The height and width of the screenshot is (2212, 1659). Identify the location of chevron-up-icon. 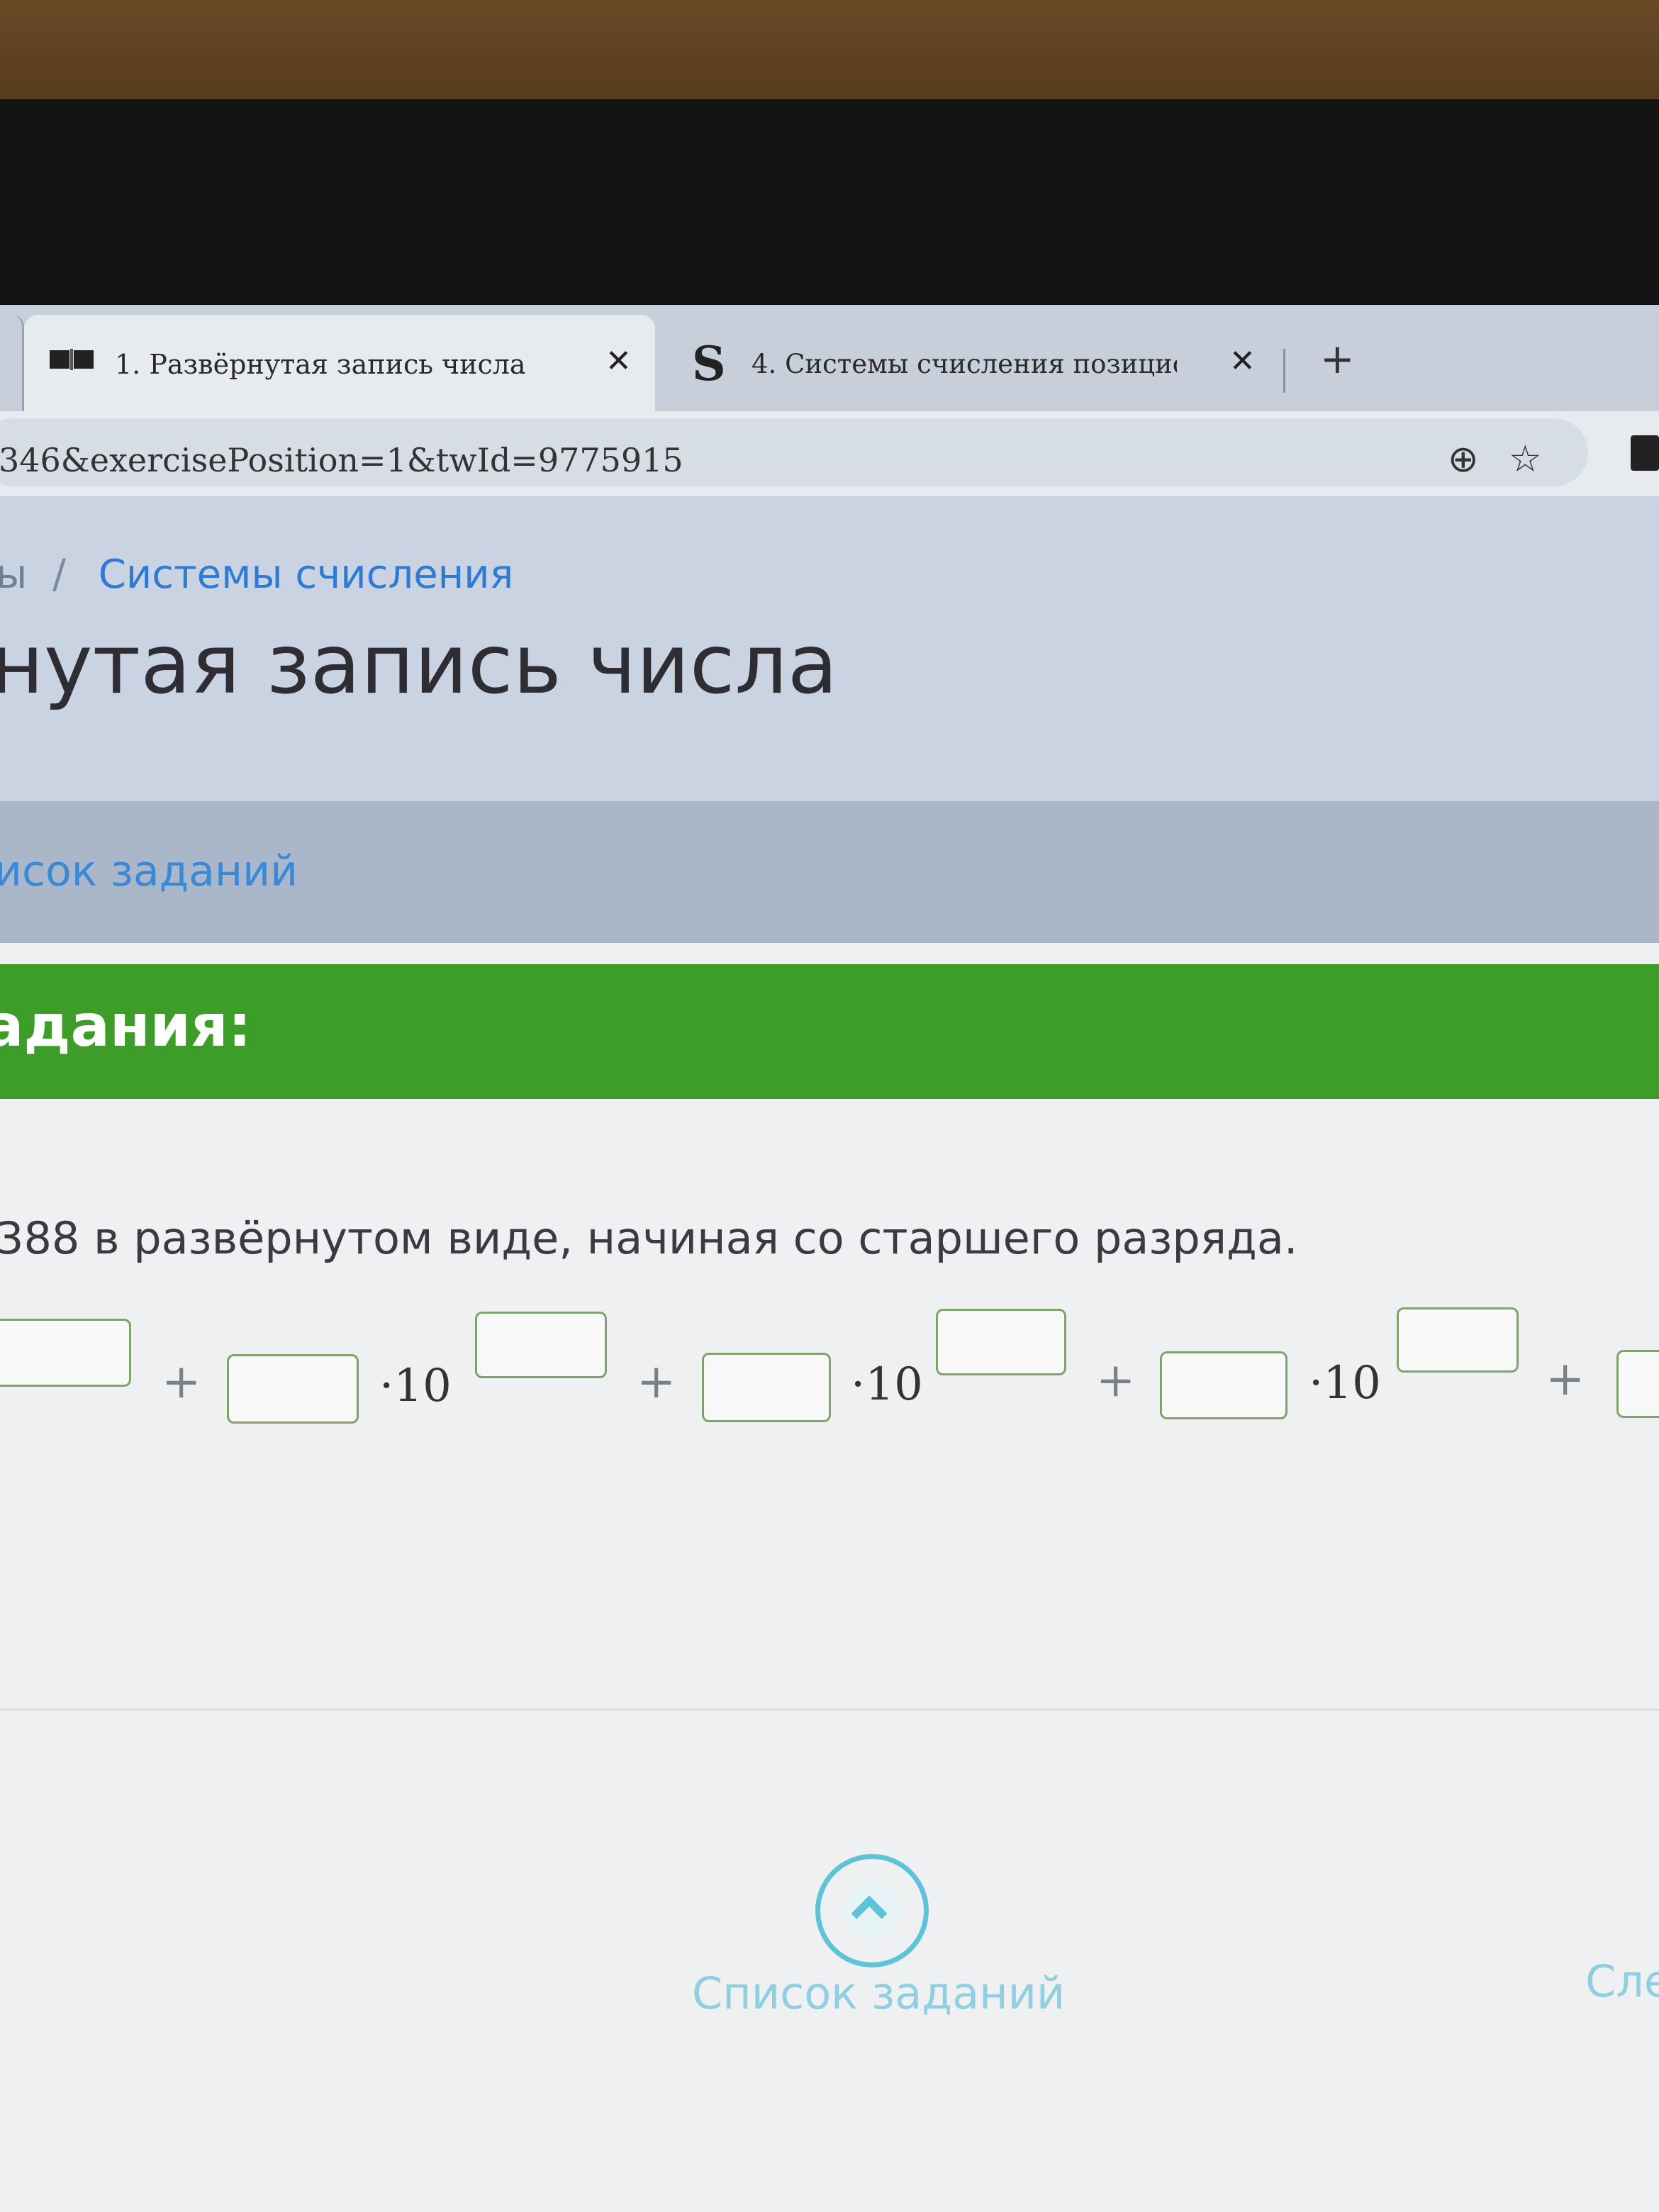
(872, 1910).